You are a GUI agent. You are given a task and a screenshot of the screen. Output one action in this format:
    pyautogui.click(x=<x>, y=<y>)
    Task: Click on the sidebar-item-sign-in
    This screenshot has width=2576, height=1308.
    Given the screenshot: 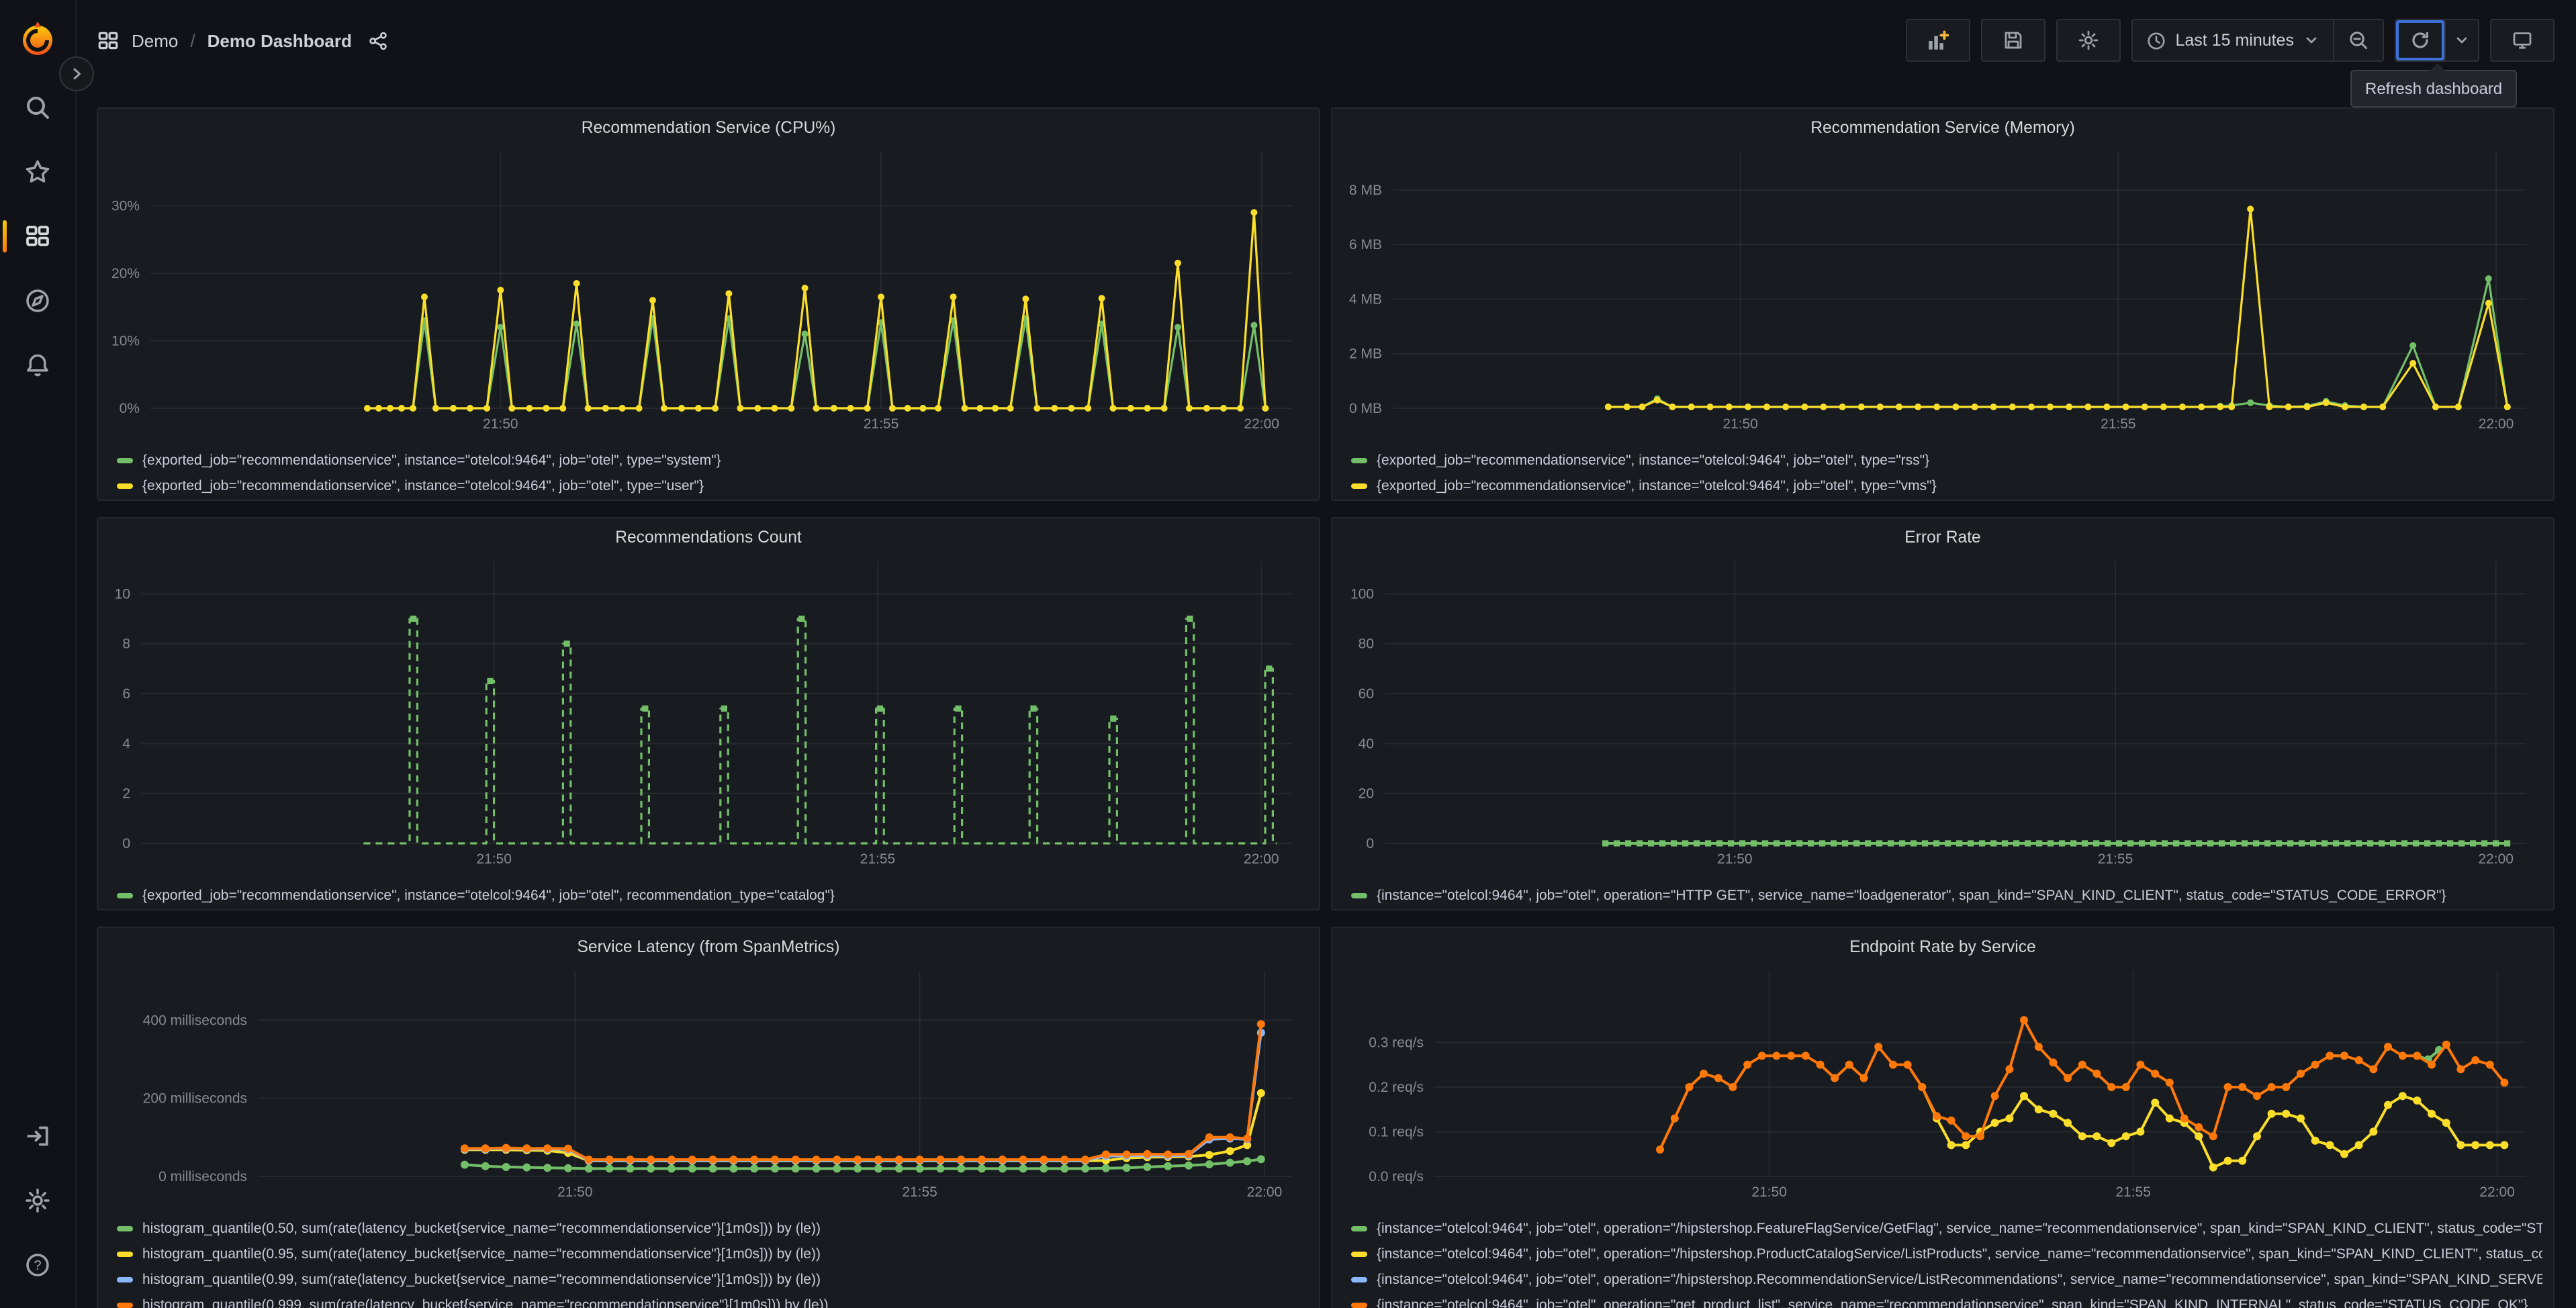 What is the action you would take?
    pyautogui.click(x=37, y=1136)
    